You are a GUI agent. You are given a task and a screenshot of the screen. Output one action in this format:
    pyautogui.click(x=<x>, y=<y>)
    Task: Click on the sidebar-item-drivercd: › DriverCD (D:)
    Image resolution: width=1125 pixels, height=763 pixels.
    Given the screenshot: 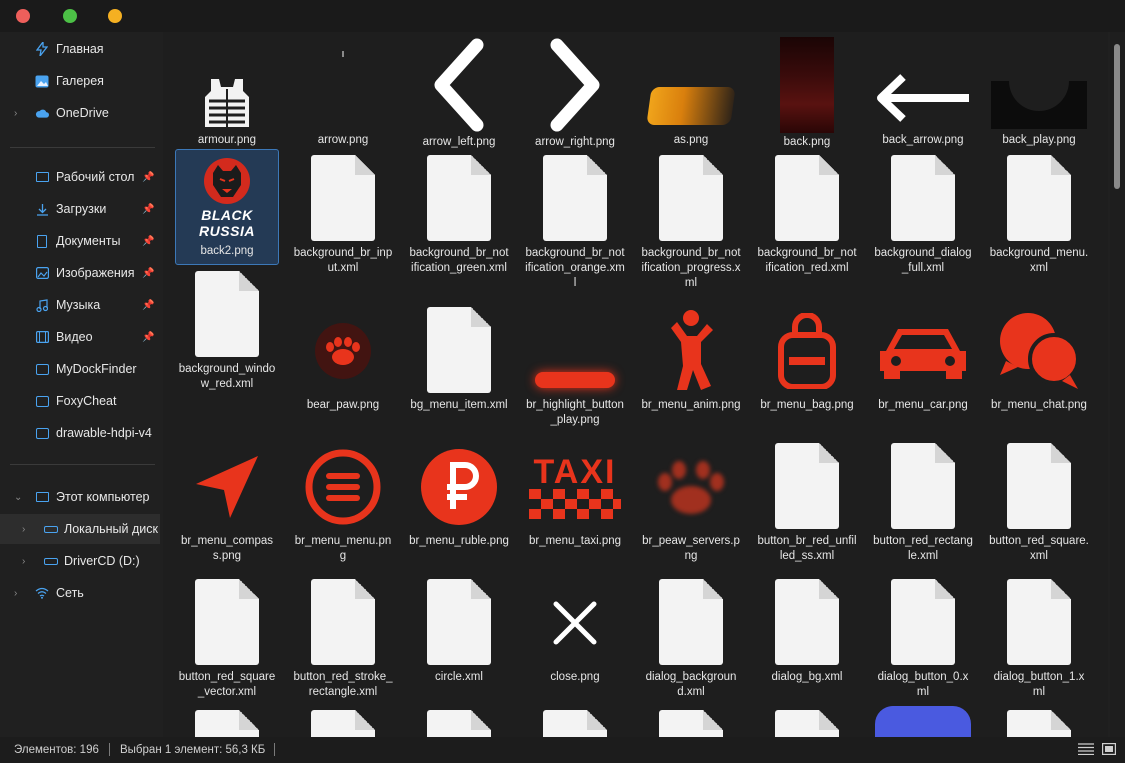 What is the action you would take?
    pyautogui.click(x=80, y=561)
    